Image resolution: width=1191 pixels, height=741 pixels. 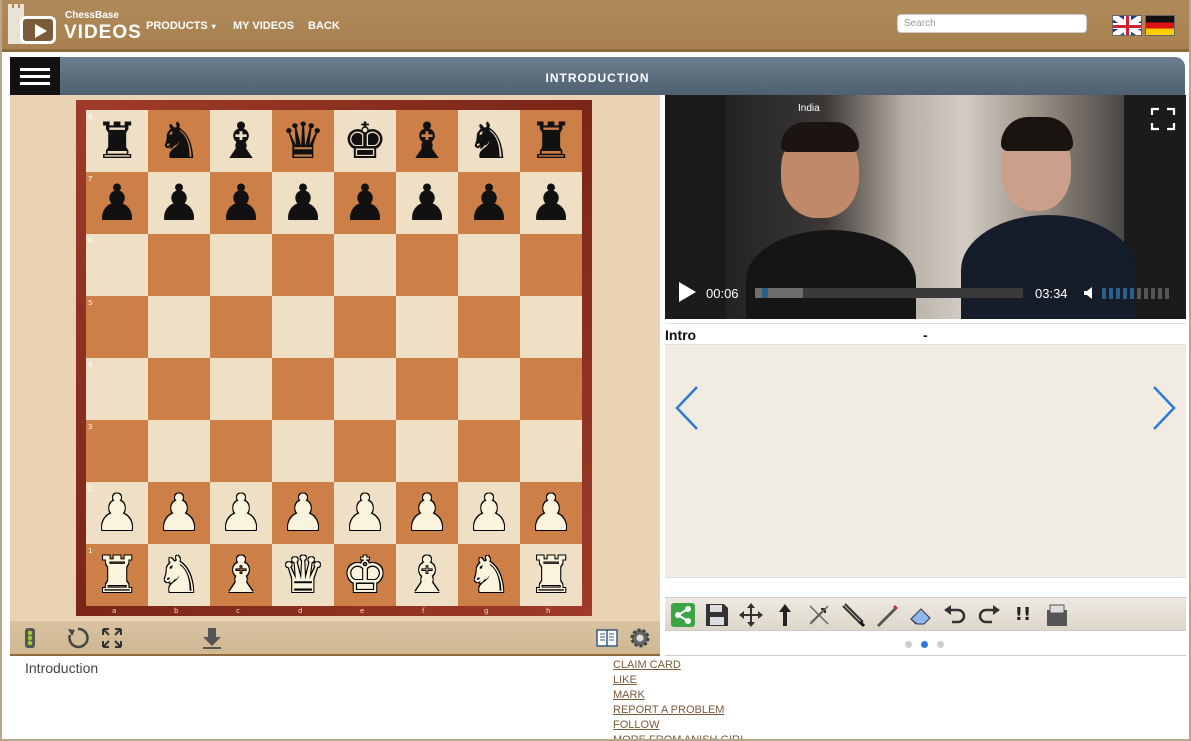 I want to click on square-b3, so click(x=179, y=451).